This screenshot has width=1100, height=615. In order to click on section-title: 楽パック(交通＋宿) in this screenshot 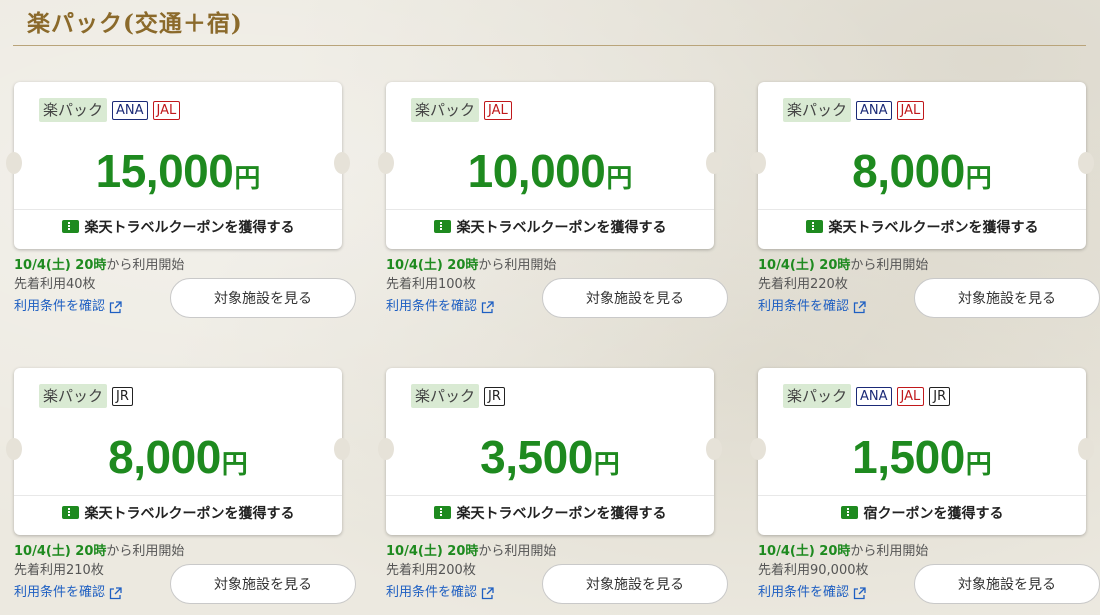, I will do `click(135, 23)`.